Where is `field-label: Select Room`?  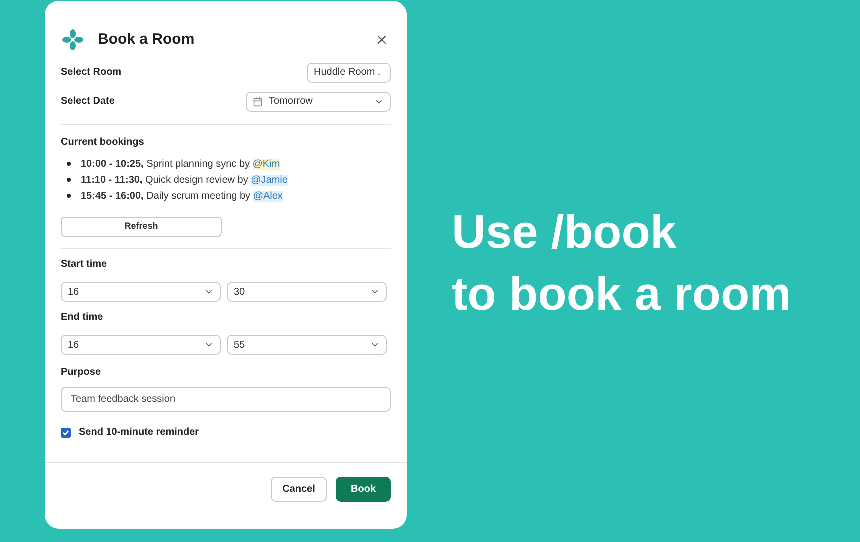
field-label: Select Room is located at coordinates (91, 73).